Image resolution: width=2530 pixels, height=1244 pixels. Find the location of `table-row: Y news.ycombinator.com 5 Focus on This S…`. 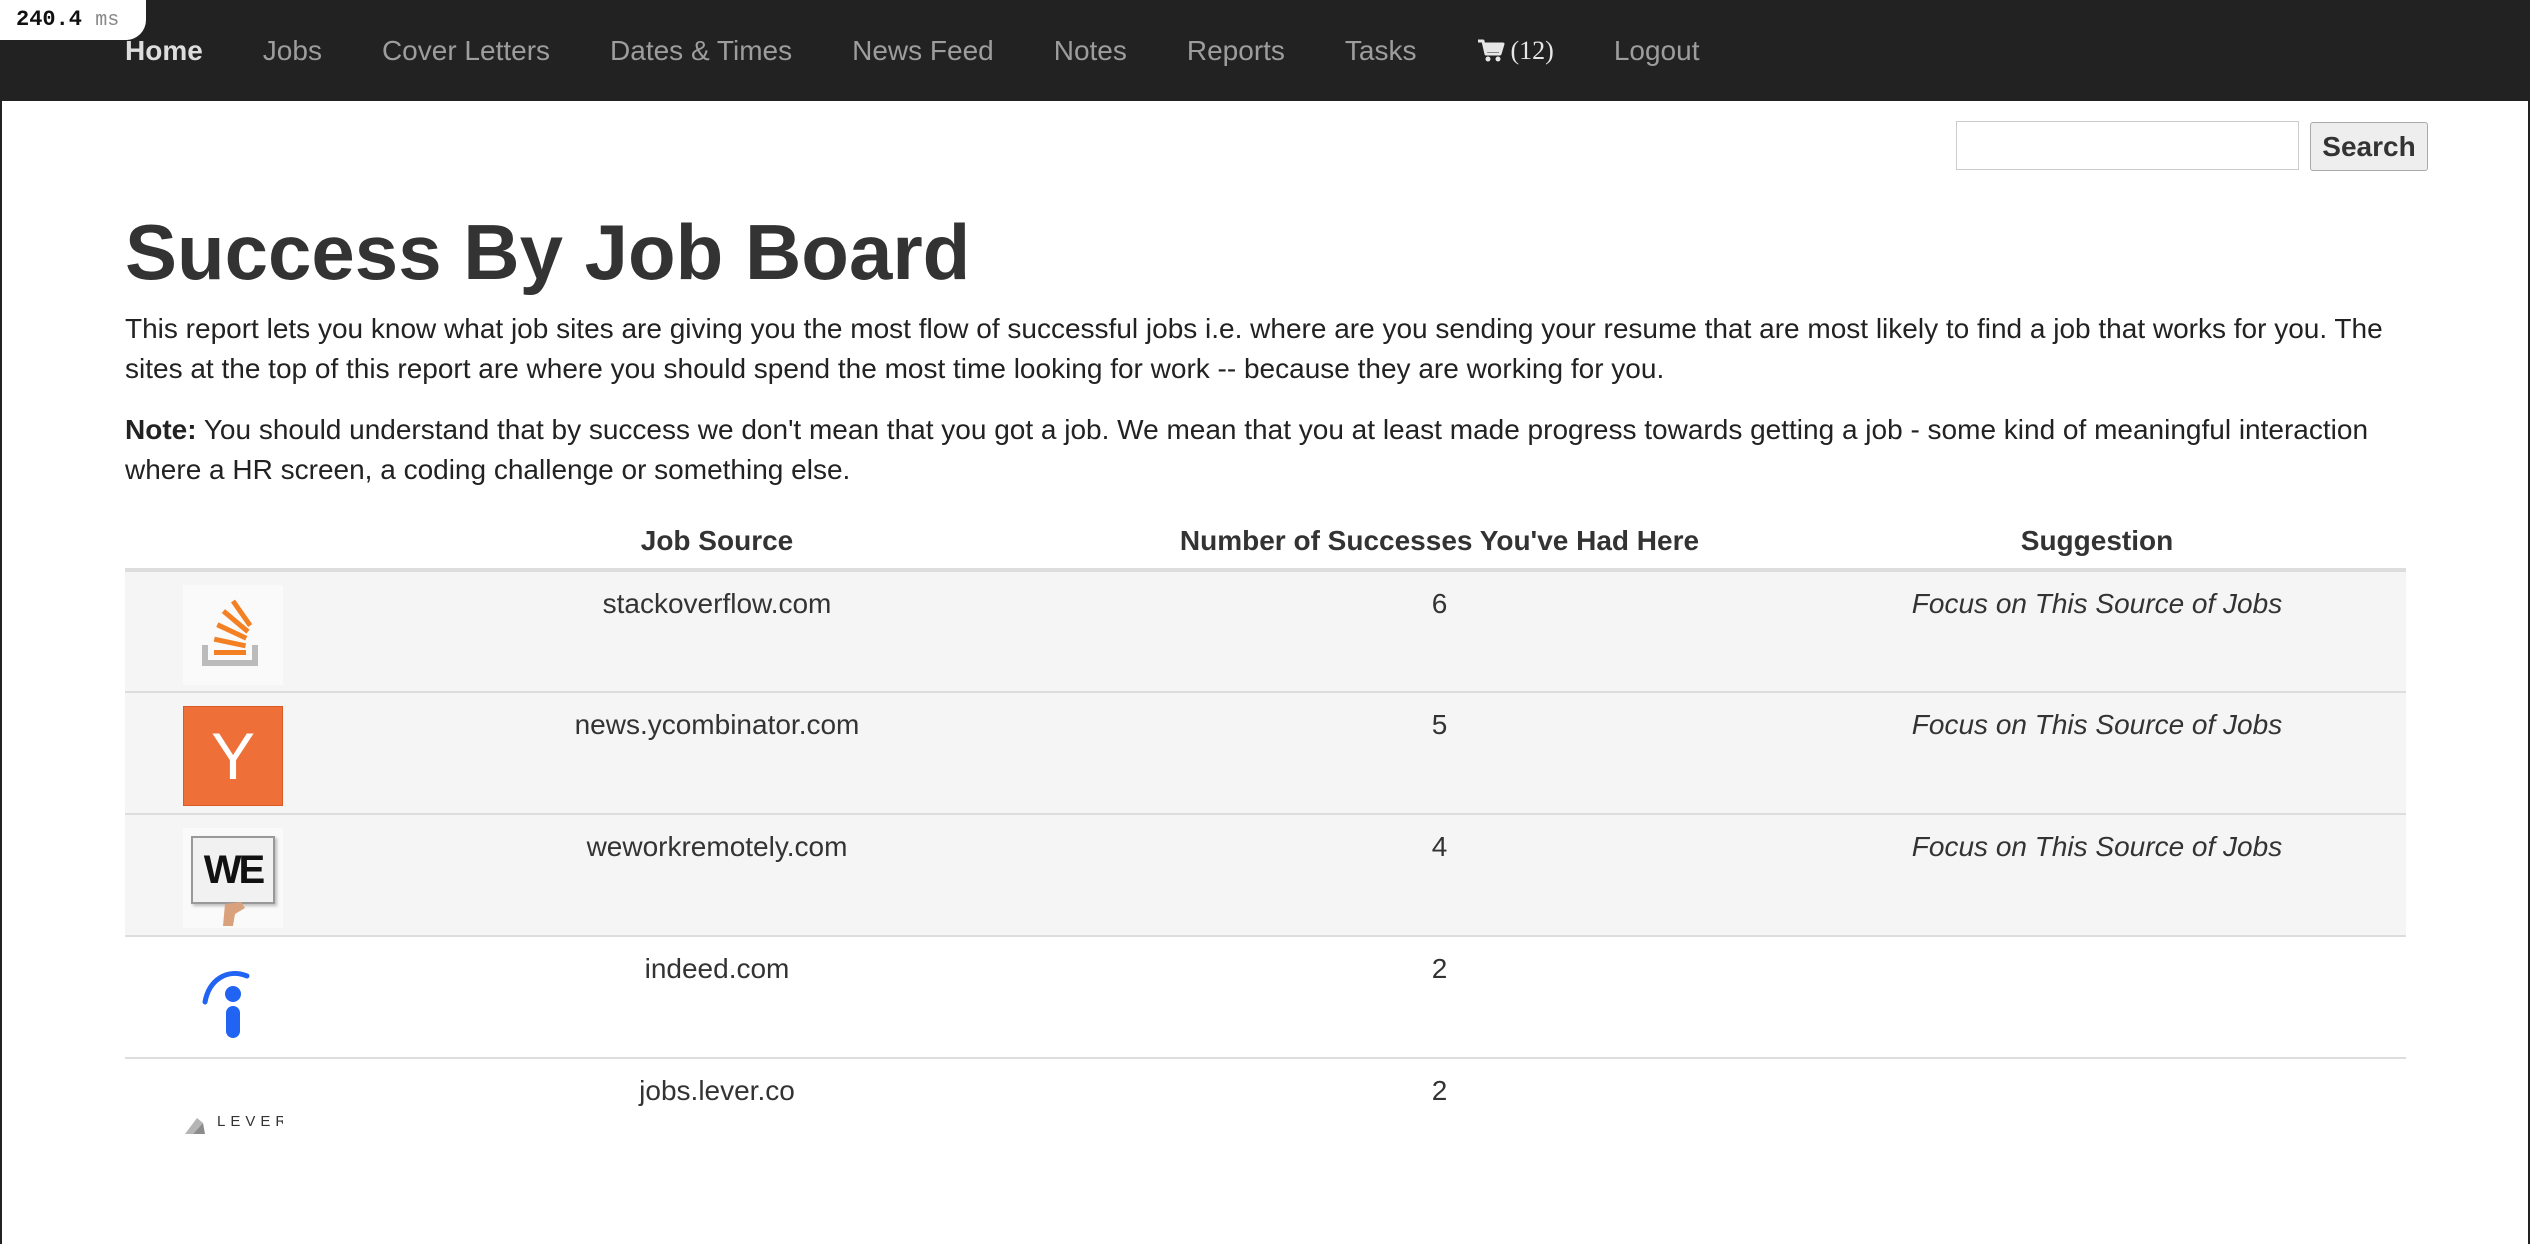

table-row: Y news.ycombinator.com 5 Focus on This S… is located at coordinates (1265, 752).